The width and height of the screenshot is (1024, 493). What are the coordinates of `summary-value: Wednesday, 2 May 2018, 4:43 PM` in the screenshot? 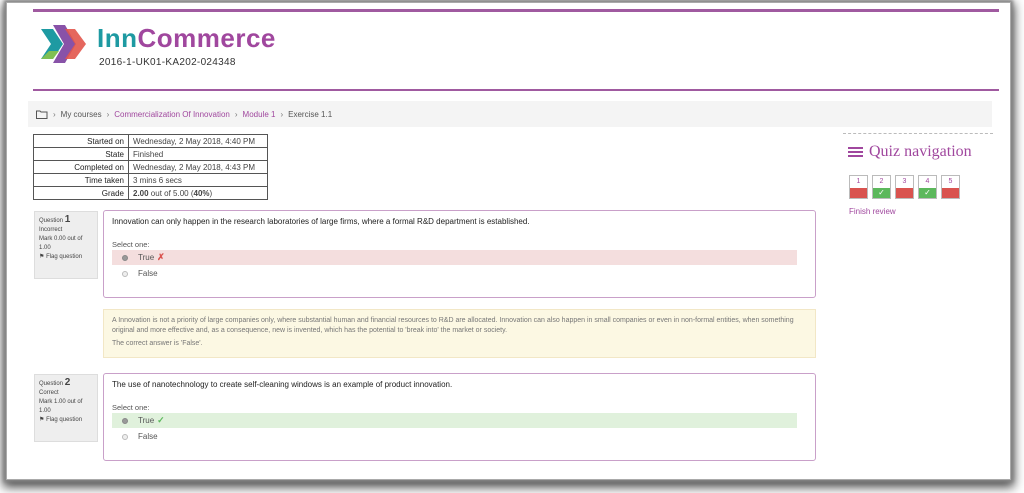 It's located at (198, 167).